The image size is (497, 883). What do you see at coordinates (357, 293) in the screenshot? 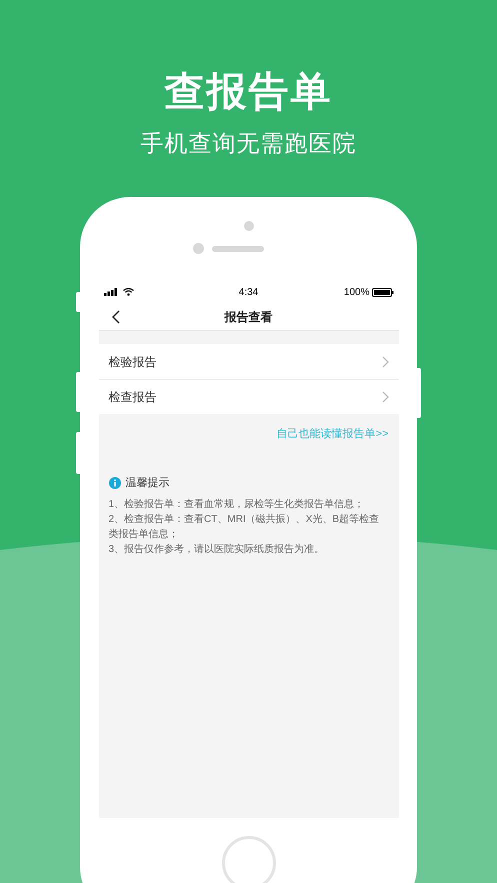
I see `battery-percent: 100%` at bounding box center [357, 293].